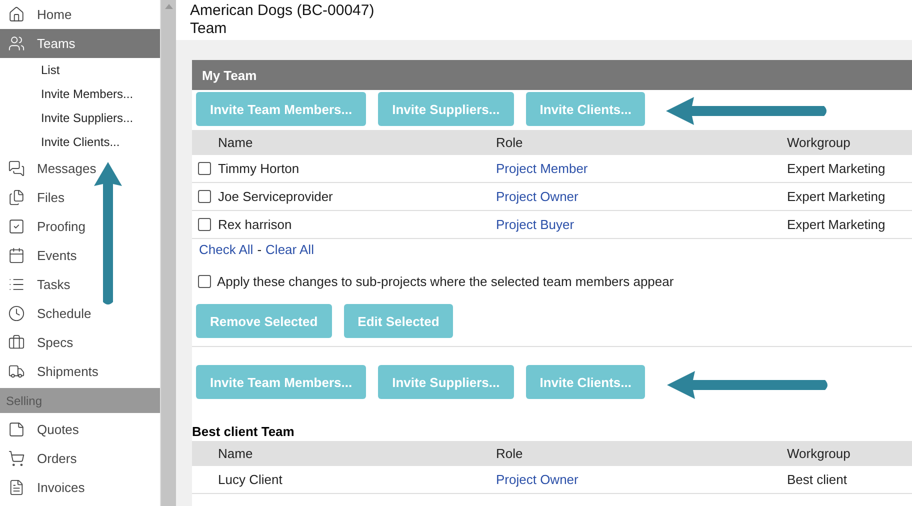  Describe the element at coordinates (16, 429) in the screenshot. I see `note-icon` at that location.